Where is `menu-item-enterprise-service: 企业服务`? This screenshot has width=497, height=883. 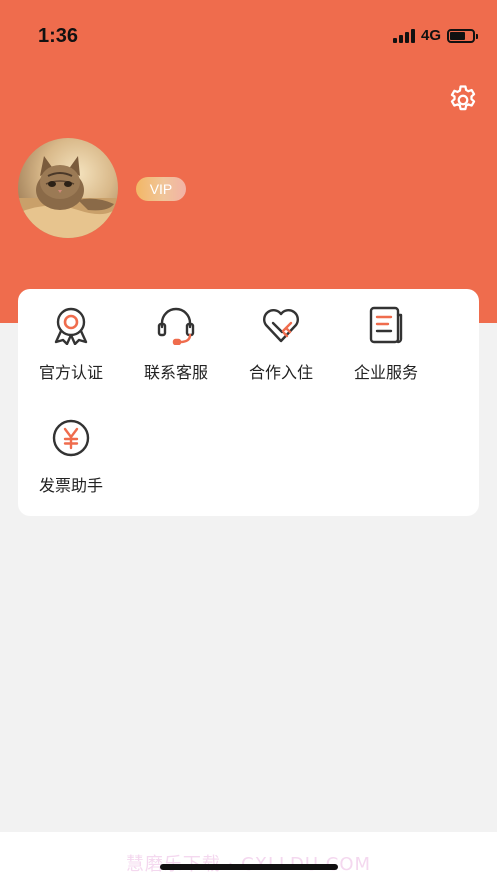 menu-item-enterprise-service: 企业服务 is located at coordinates (386, 339).